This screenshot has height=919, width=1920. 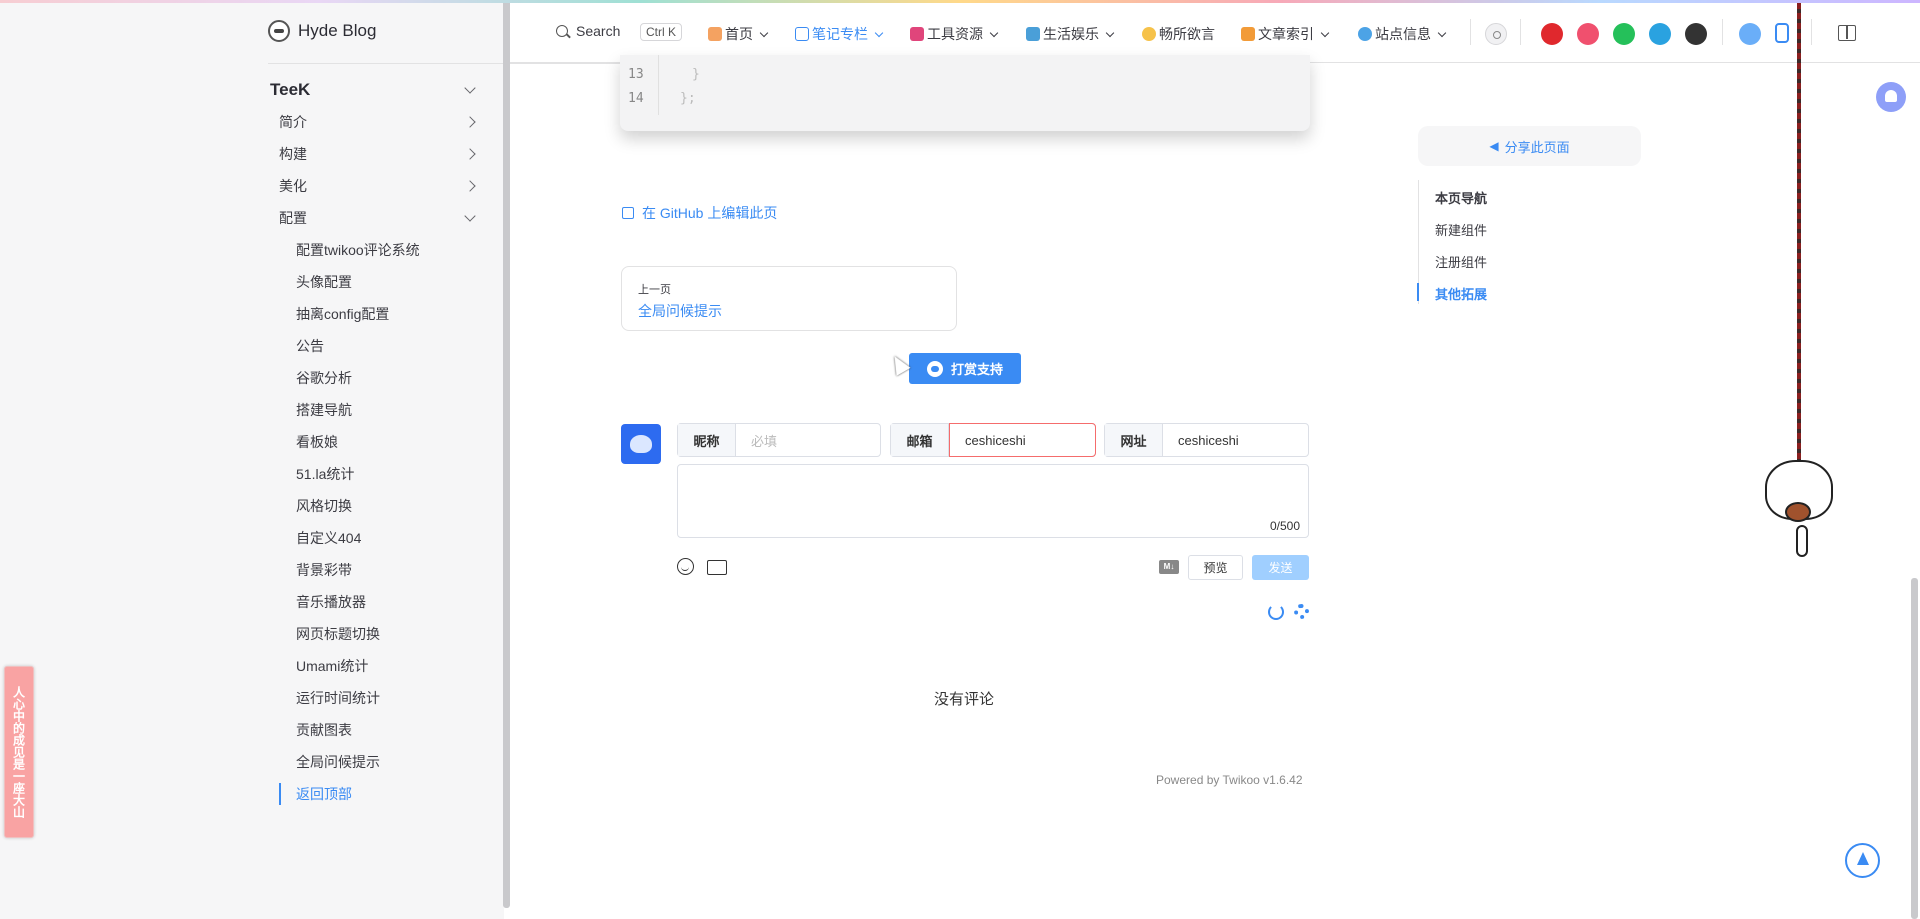 I want to click on sidebar-link: 51.la统计, so click(x=325, y=474).